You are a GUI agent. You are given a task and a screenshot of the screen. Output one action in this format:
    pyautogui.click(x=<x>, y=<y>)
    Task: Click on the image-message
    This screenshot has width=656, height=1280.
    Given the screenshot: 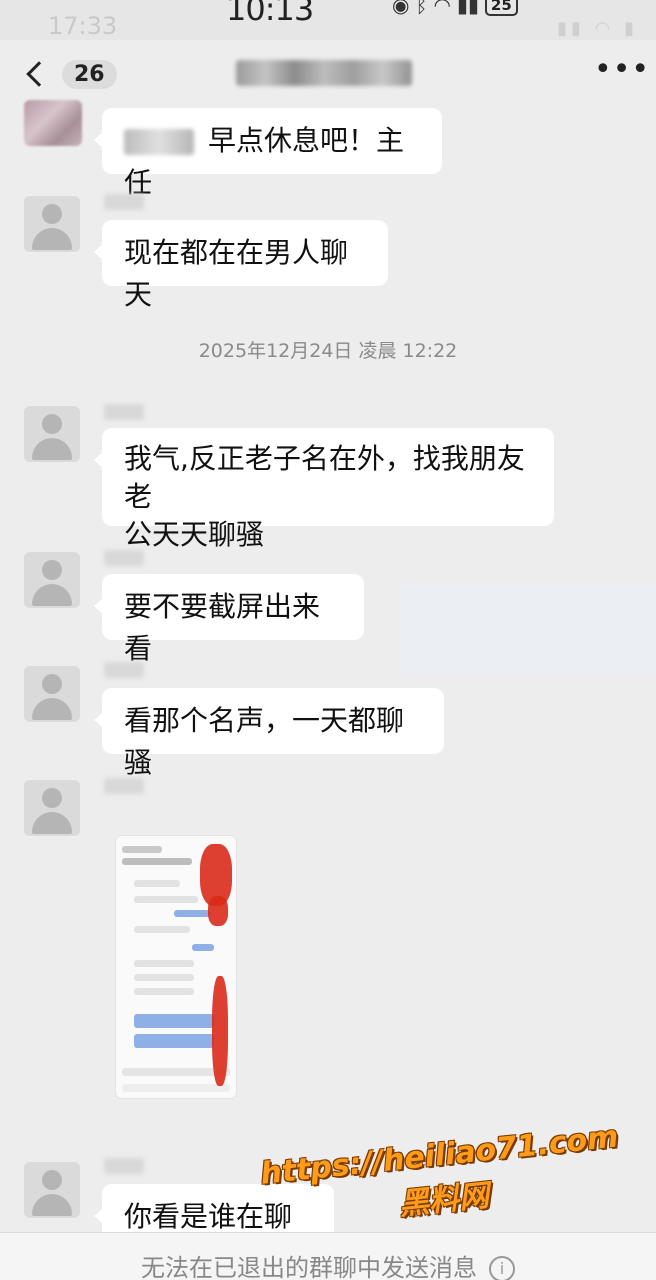 What is the action you would take?
    pyautogui.click(x=176, y=967)
    